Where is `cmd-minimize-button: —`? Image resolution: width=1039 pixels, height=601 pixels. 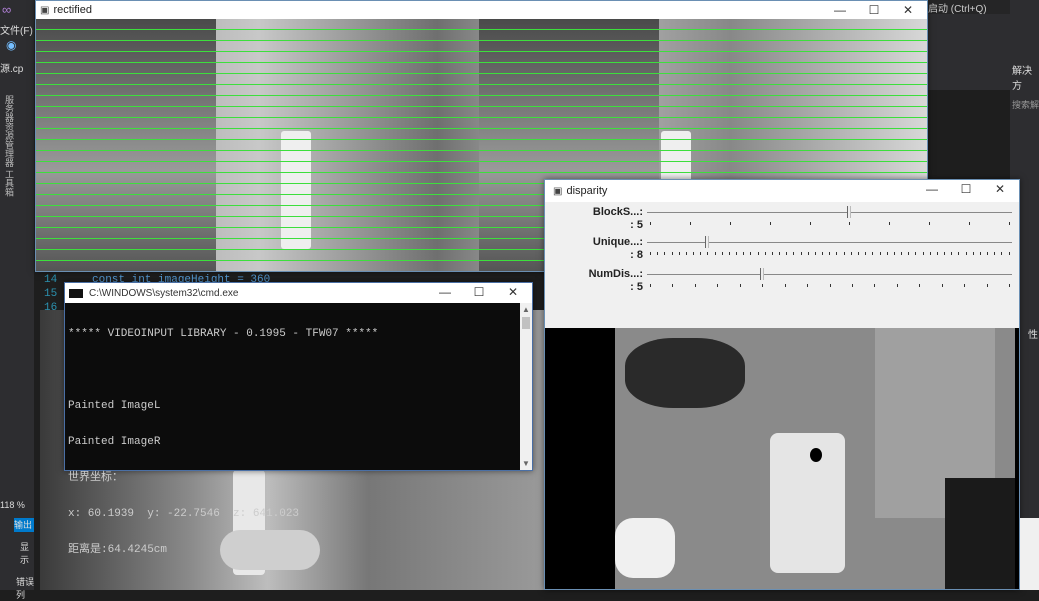 cmd-minimize-button: — is located at coordinates (445, 292).